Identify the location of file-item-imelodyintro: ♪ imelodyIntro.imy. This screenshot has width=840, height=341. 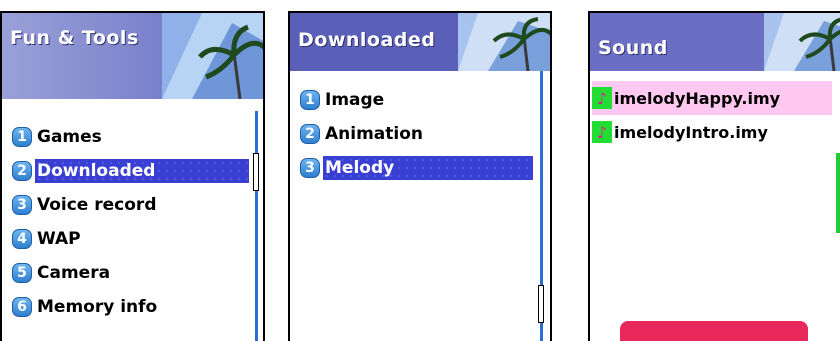
(712, 132).